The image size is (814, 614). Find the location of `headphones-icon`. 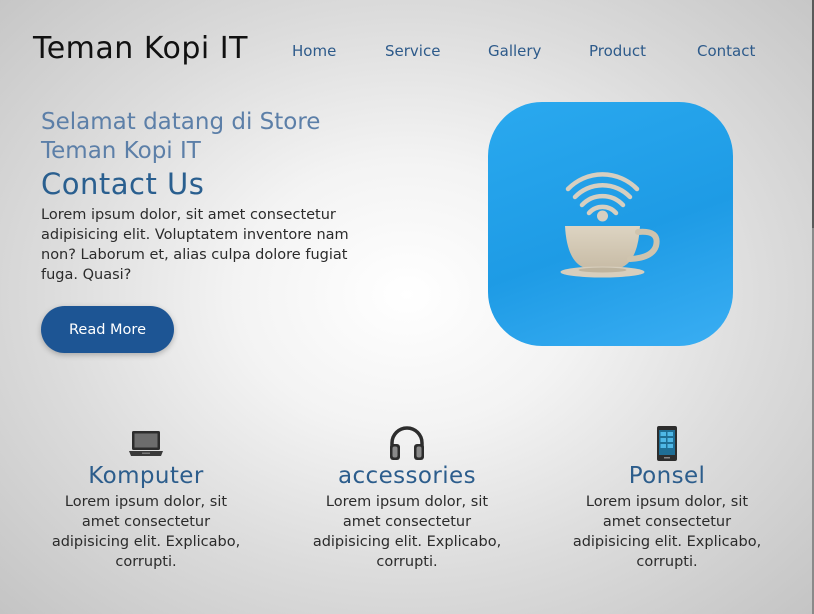

headphones-icon is located at coordinates (407, 443).